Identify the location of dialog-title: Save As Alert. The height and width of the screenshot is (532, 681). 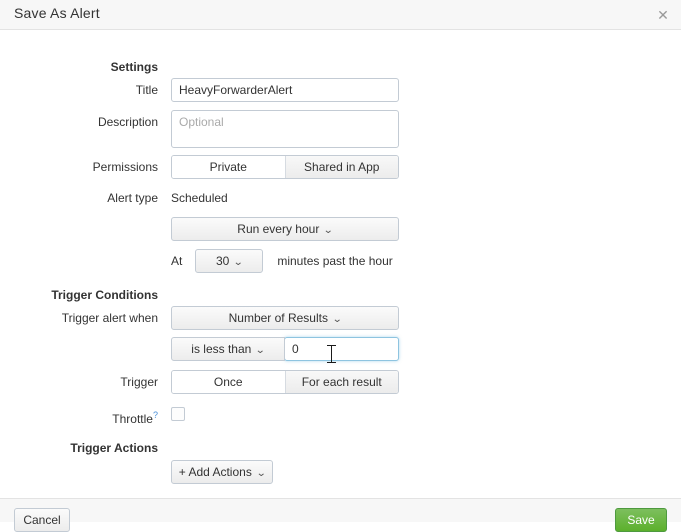
(57, 13).